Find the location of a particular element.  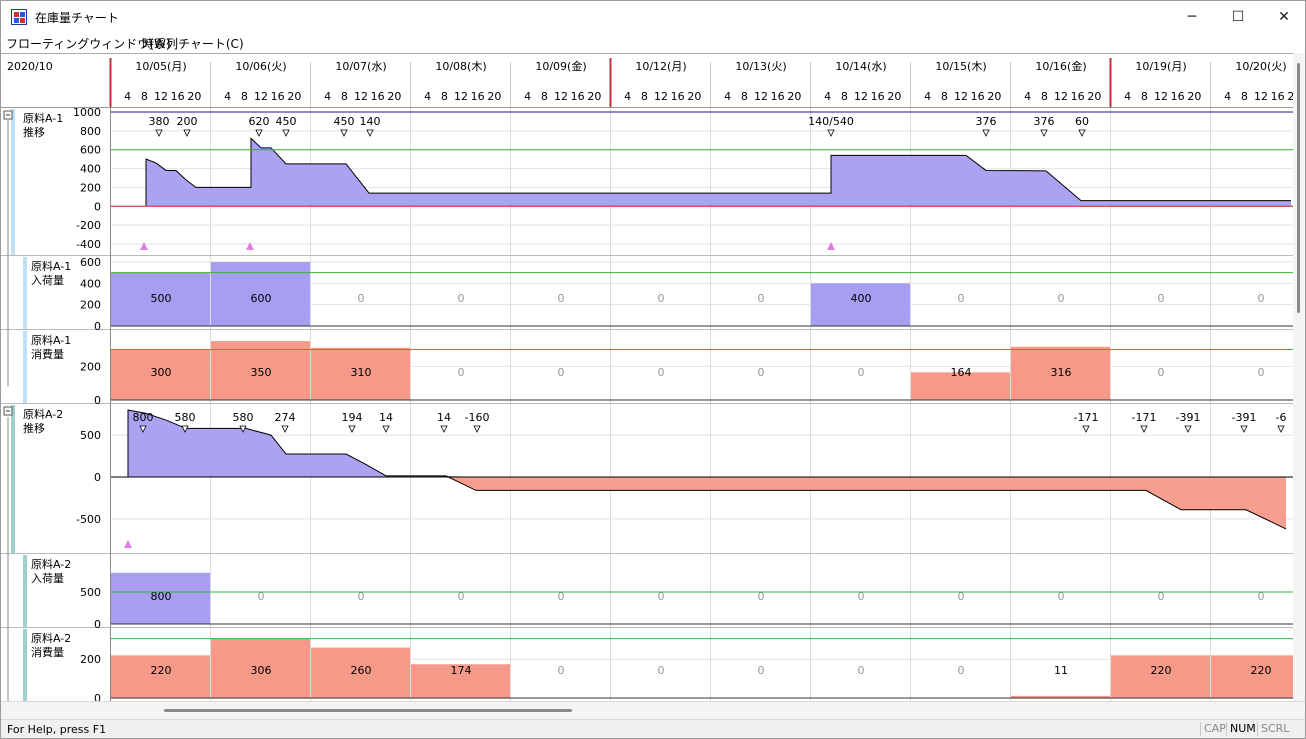

data-label: 174 is located at coordinates (461, 670).